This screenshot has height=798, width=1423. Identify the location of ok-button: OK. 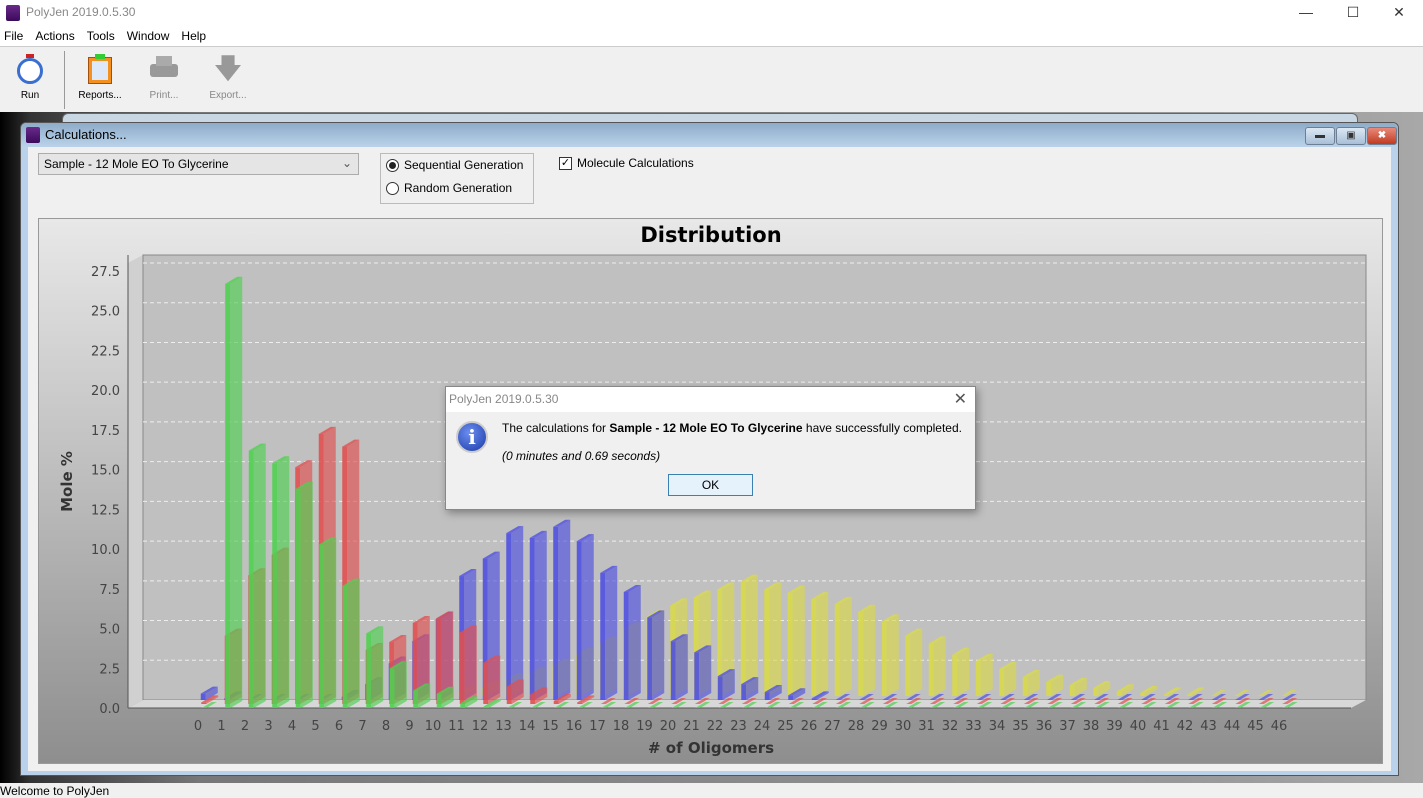
(710, 485).